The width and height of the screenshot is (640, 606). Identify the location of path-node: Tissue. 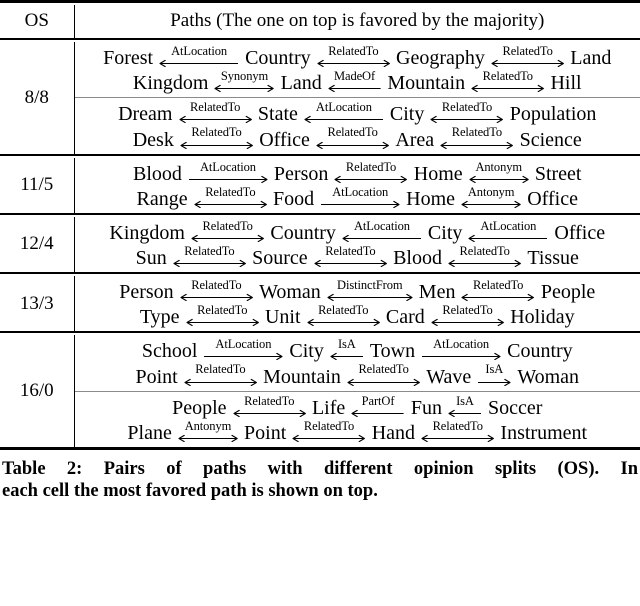
(553, 258).